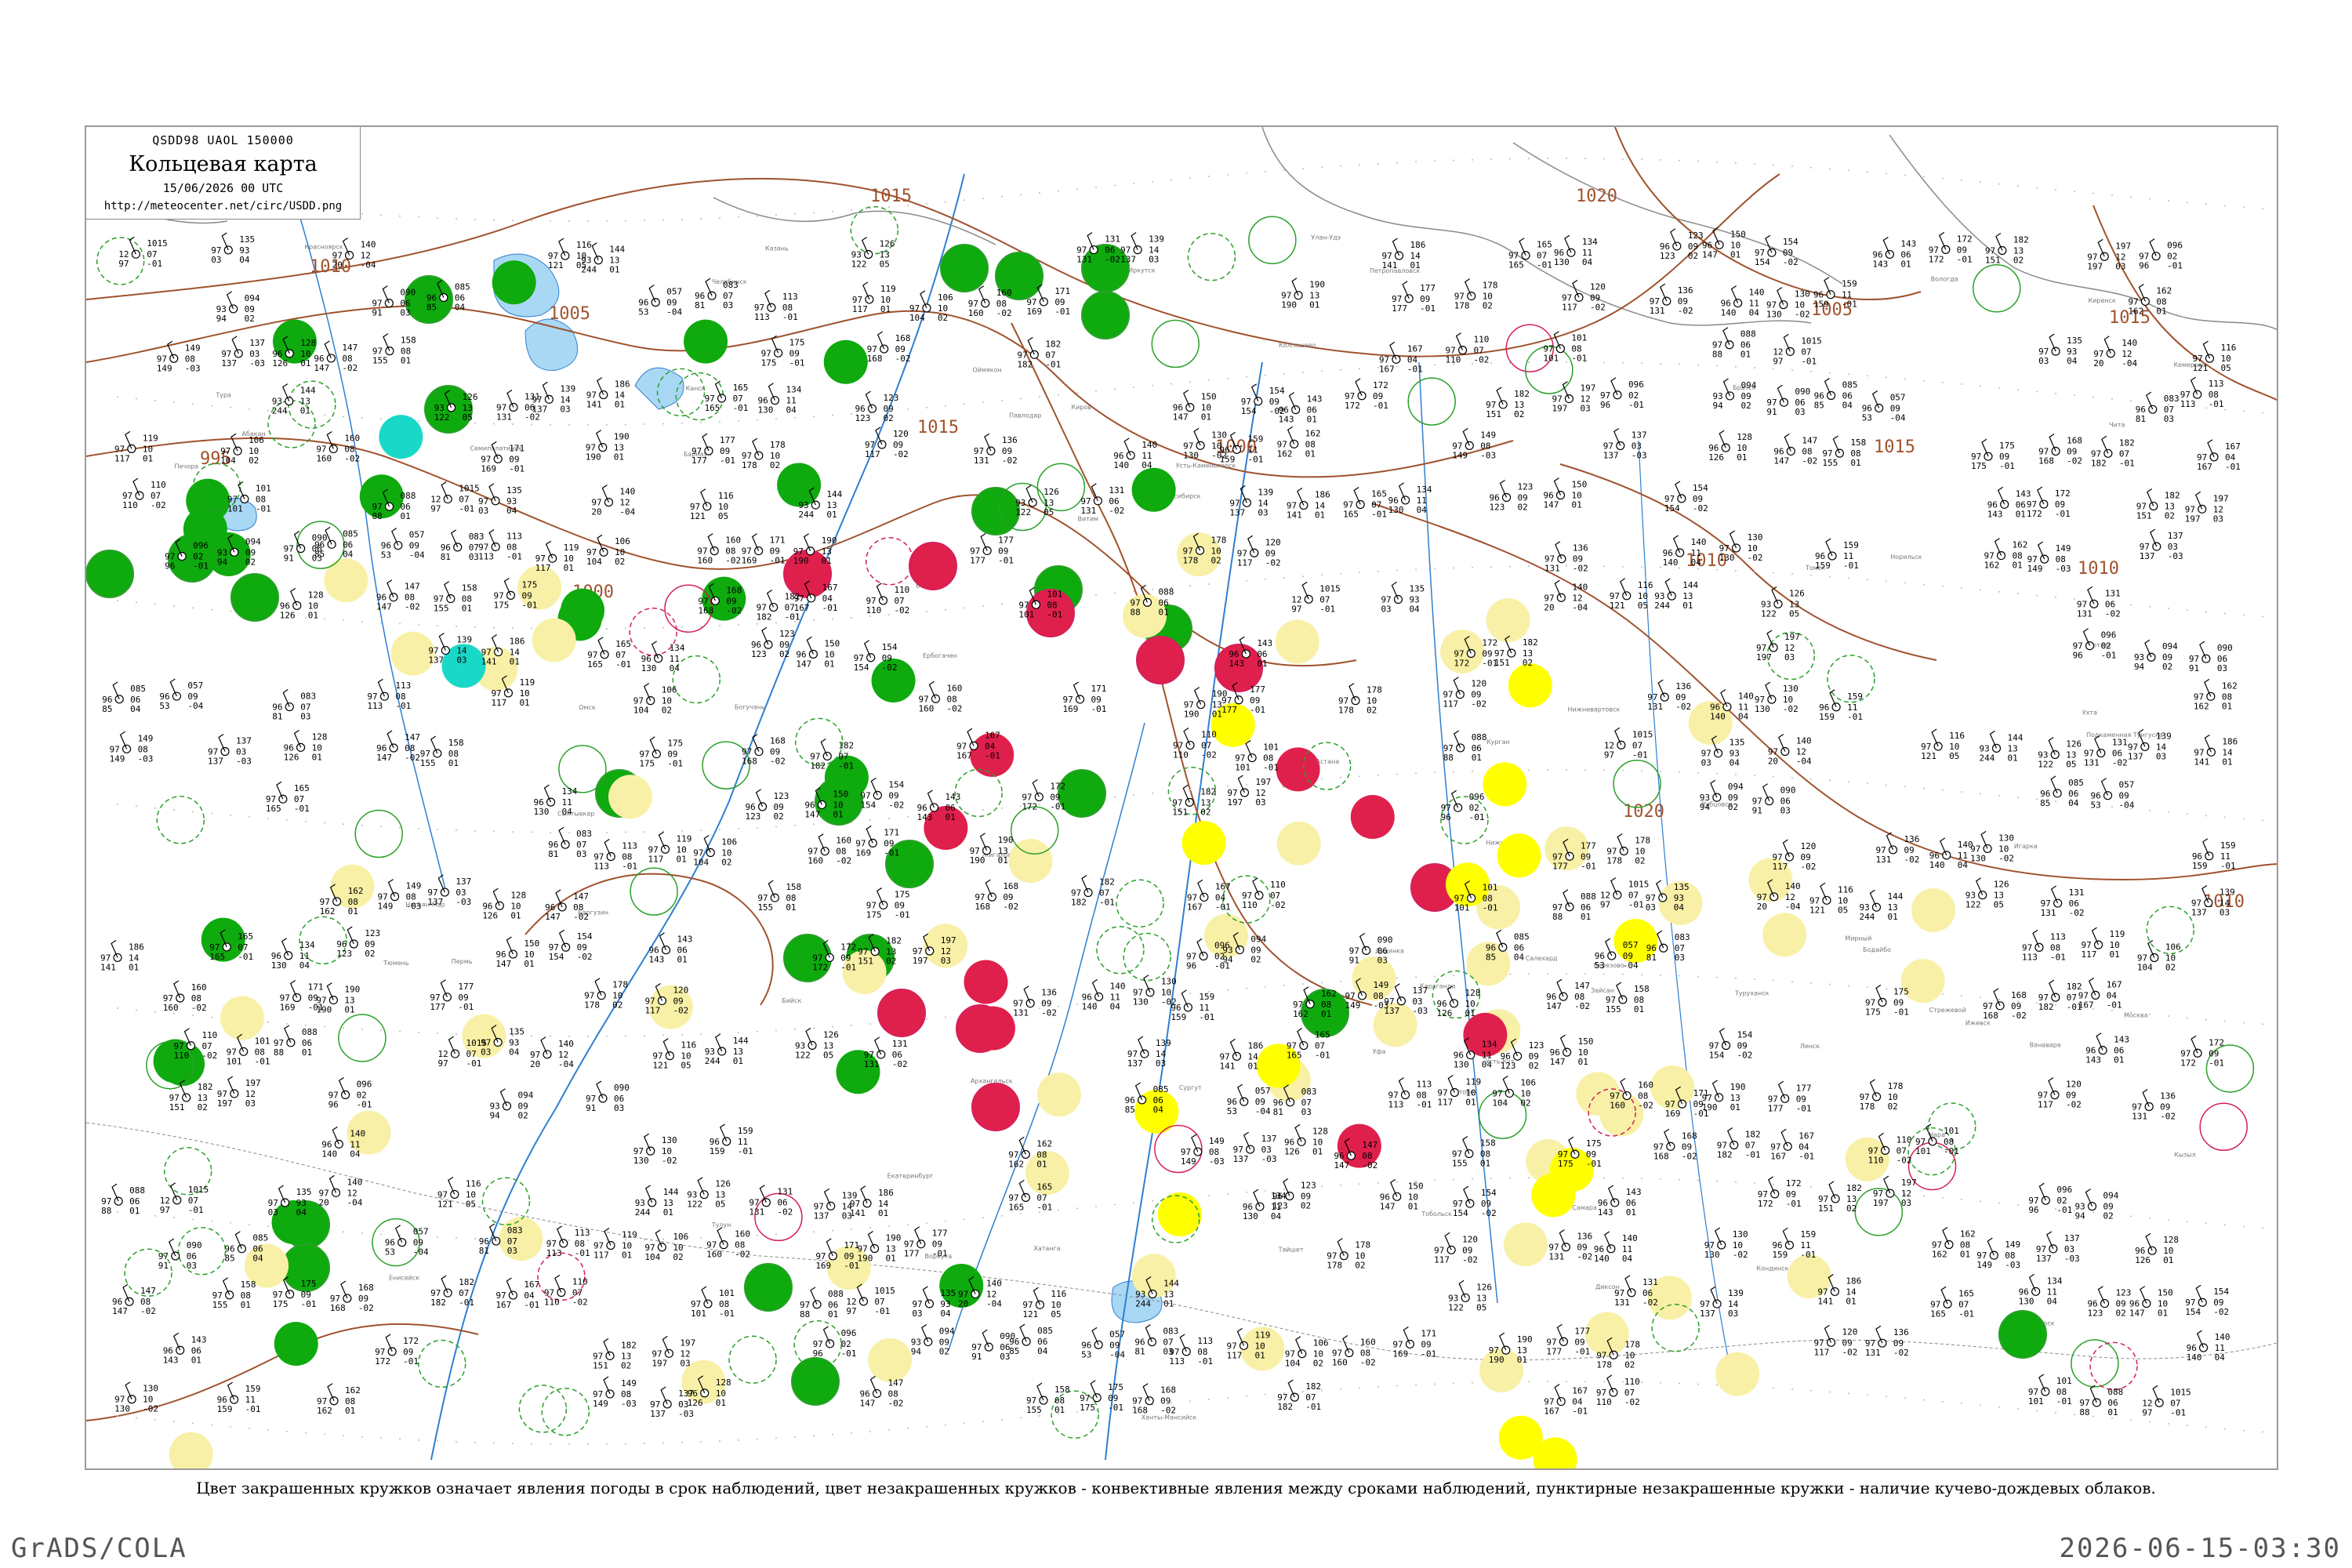 The image size is (2352, 1568). What do you see at coordinates (1030, 1314) in the screenshot?
I see `station-value: 121` at bounding box center [1030, 1314].